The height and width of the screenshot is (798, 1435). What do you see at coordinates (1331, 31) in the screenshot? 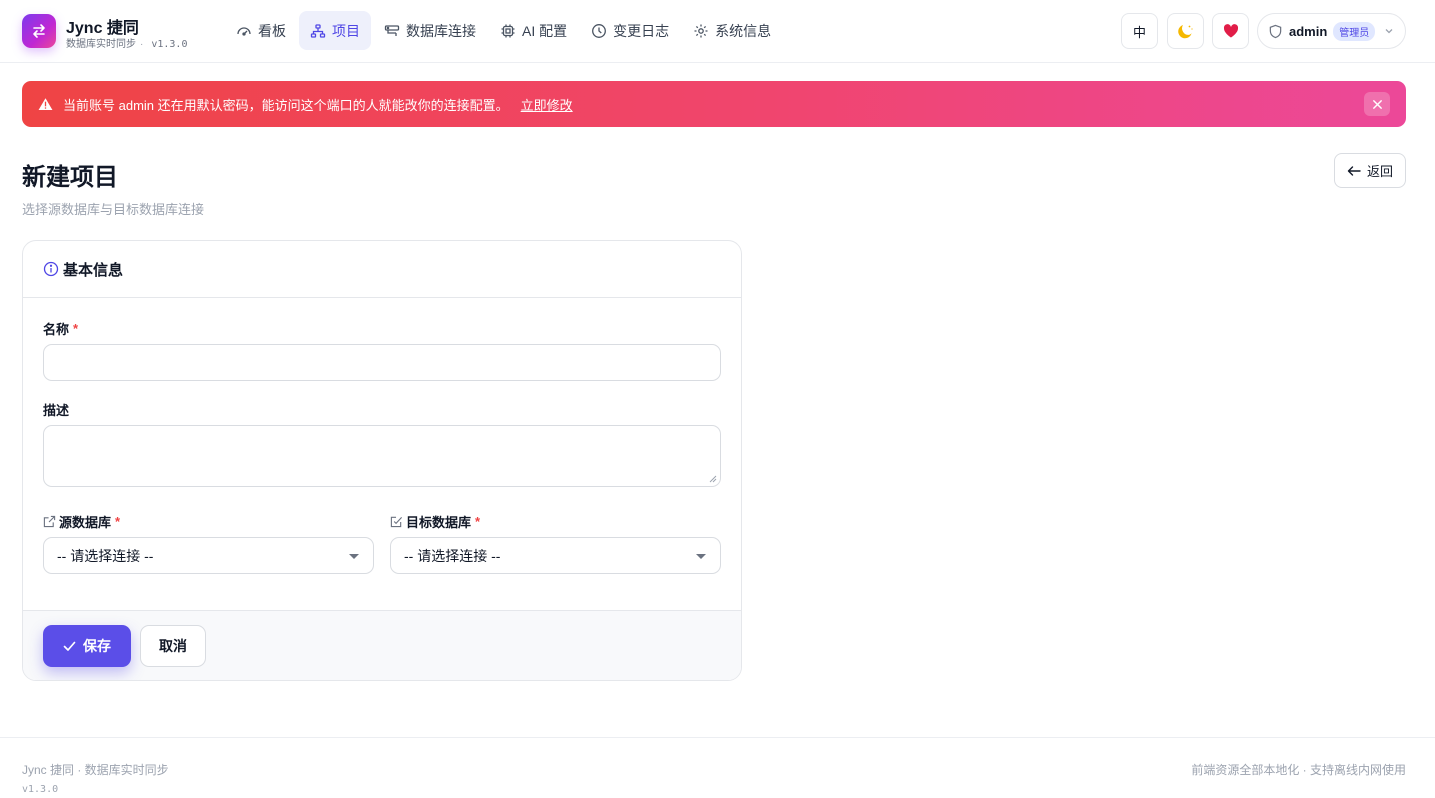
I see `user-menu: admin 管理员` at bounding box center [1331, 31].